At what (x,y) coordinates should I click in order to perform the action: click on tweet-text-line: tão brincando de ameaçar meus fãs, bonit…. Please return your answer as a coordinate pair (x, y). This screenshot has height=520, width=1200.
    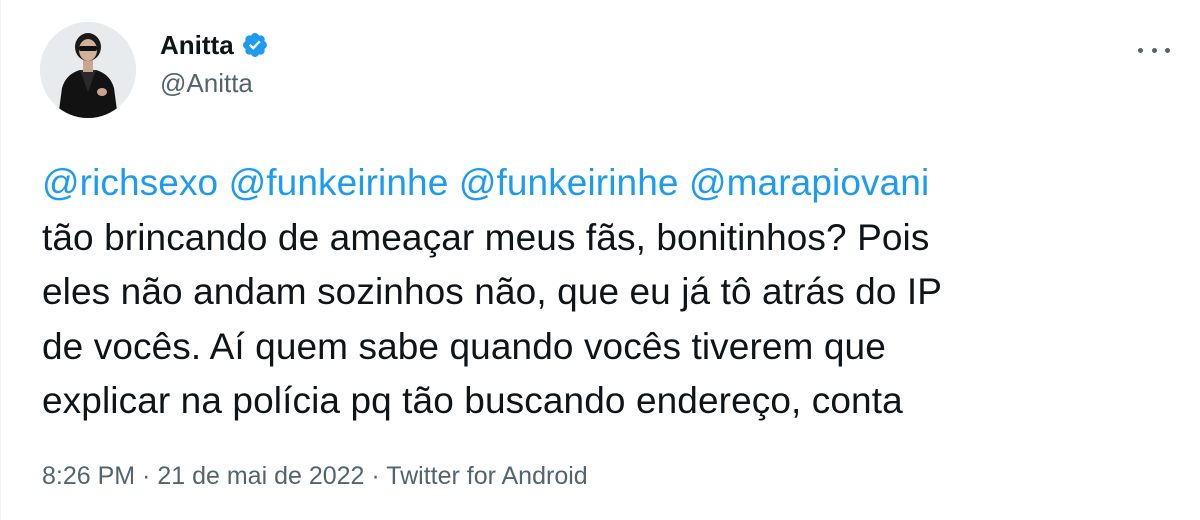
    Looking at the image, I should click on (486, 237).